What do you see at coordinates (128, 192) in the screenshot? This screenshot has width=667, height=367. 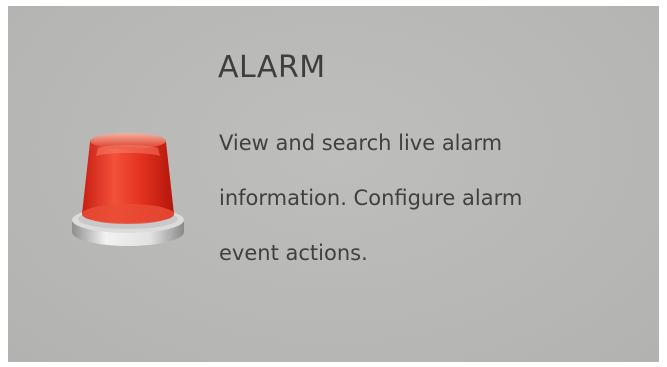 I see `alarm-beacon-icon` at bounding box center [128, 192].